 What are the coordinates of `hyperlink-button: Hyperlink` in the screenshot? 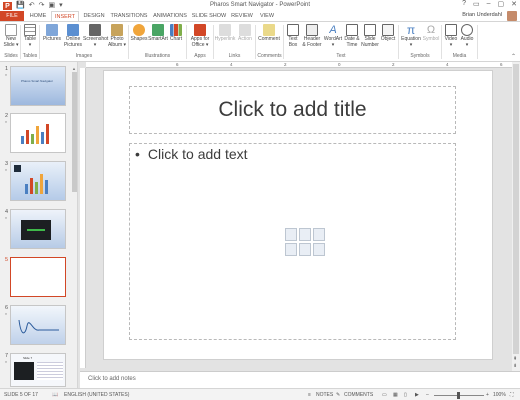 It's located at (225, 33).